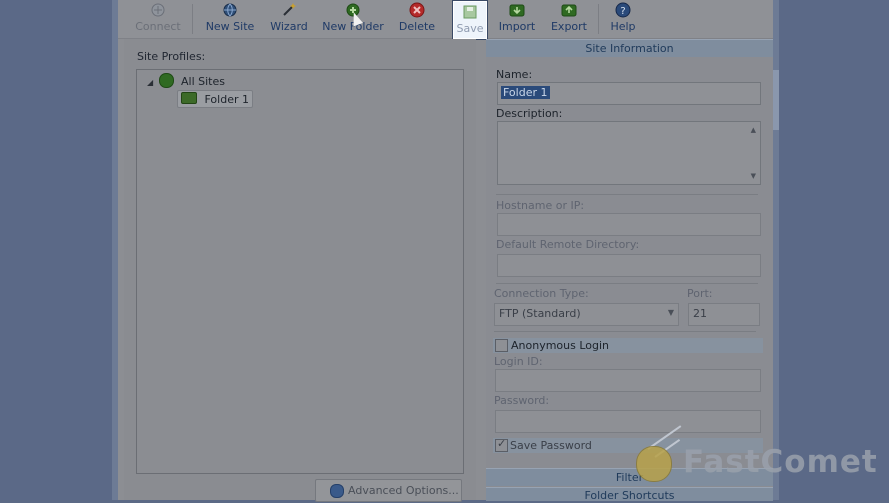 The image size is (889, 503). Describe the element at coordinates (230, 19) in the screenshot. I see `new-site-button: New Site` at that location.